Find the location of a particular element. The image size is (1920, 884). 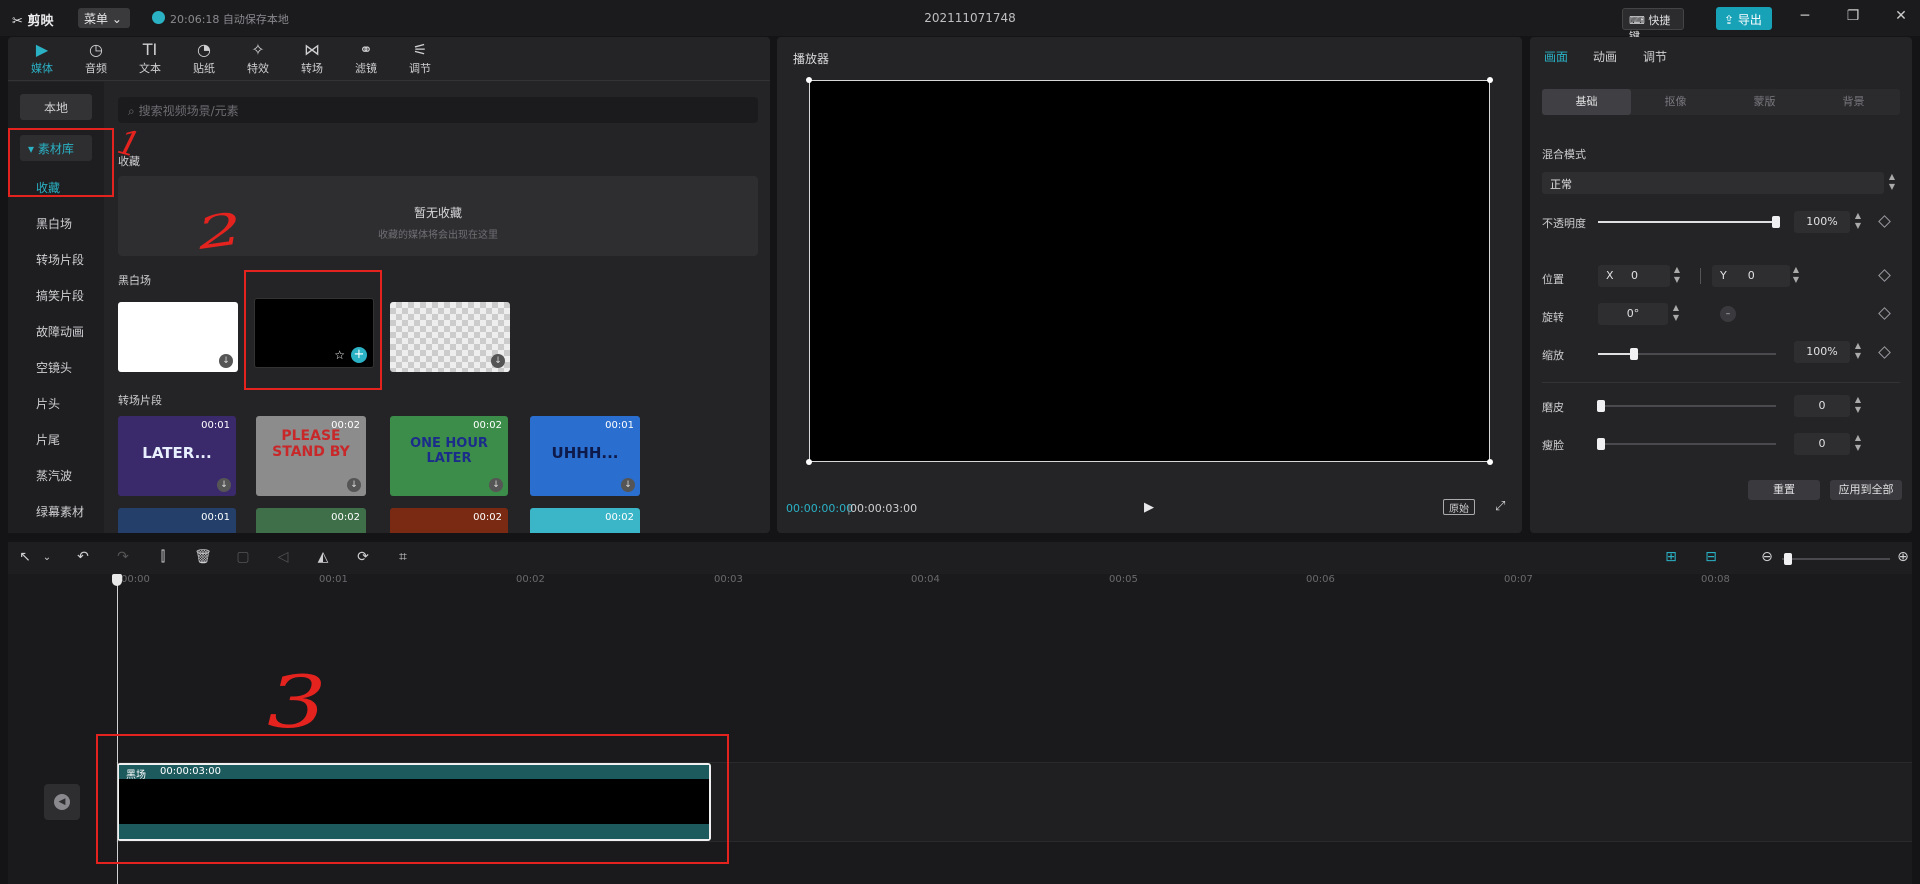

tab-canvas: 画面 is located at coordinates (1556, 56).